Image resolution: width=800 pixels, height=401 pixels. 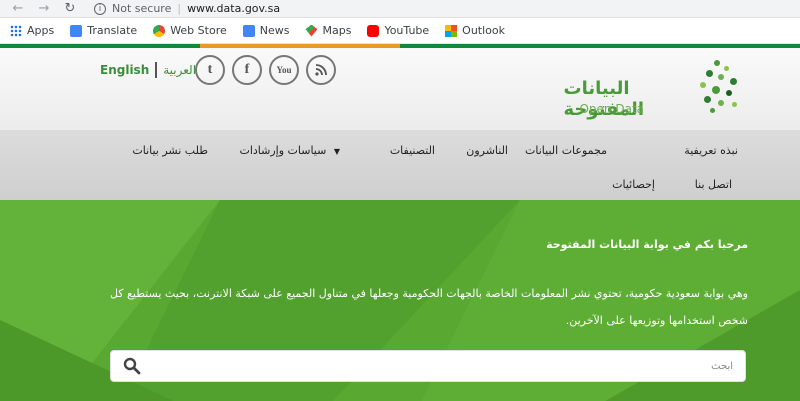 I want to click on bookmark-label: News, so click(x=274, y=30).